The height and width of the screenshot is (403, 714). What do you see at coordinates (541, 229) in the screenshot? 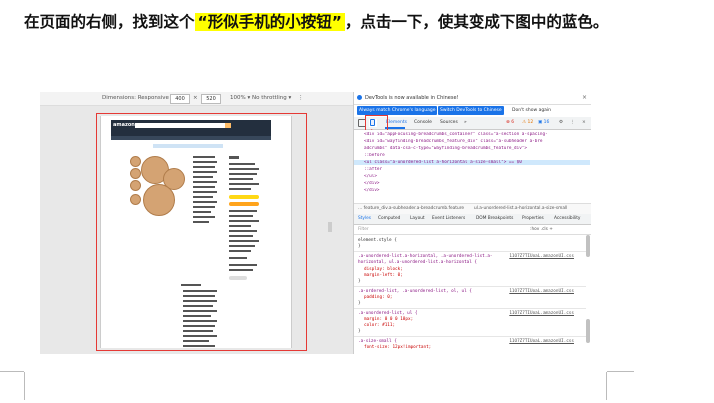
I see `filter-actions: :hov .cls +` at bounding box center [541, 229].